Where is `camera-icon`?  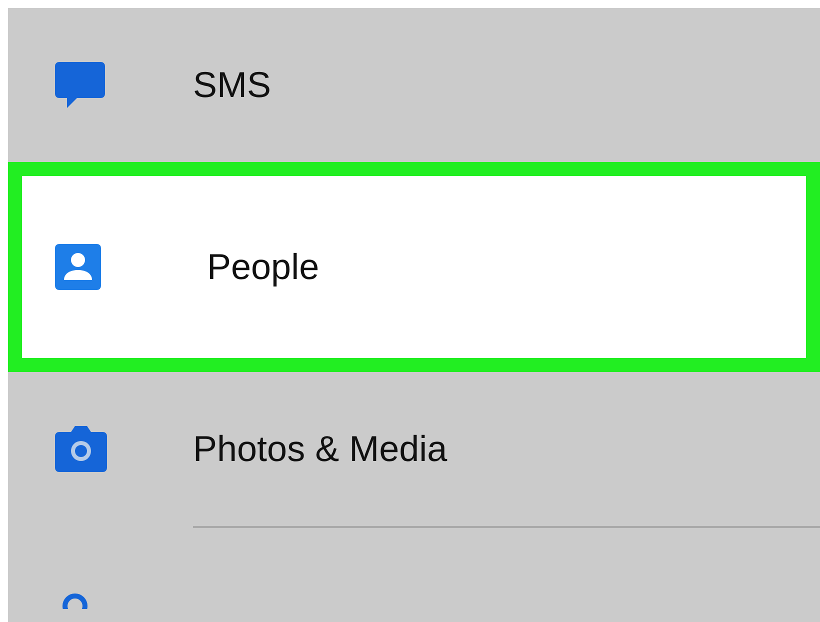
camera-icon is located at coordinates (81, 449).